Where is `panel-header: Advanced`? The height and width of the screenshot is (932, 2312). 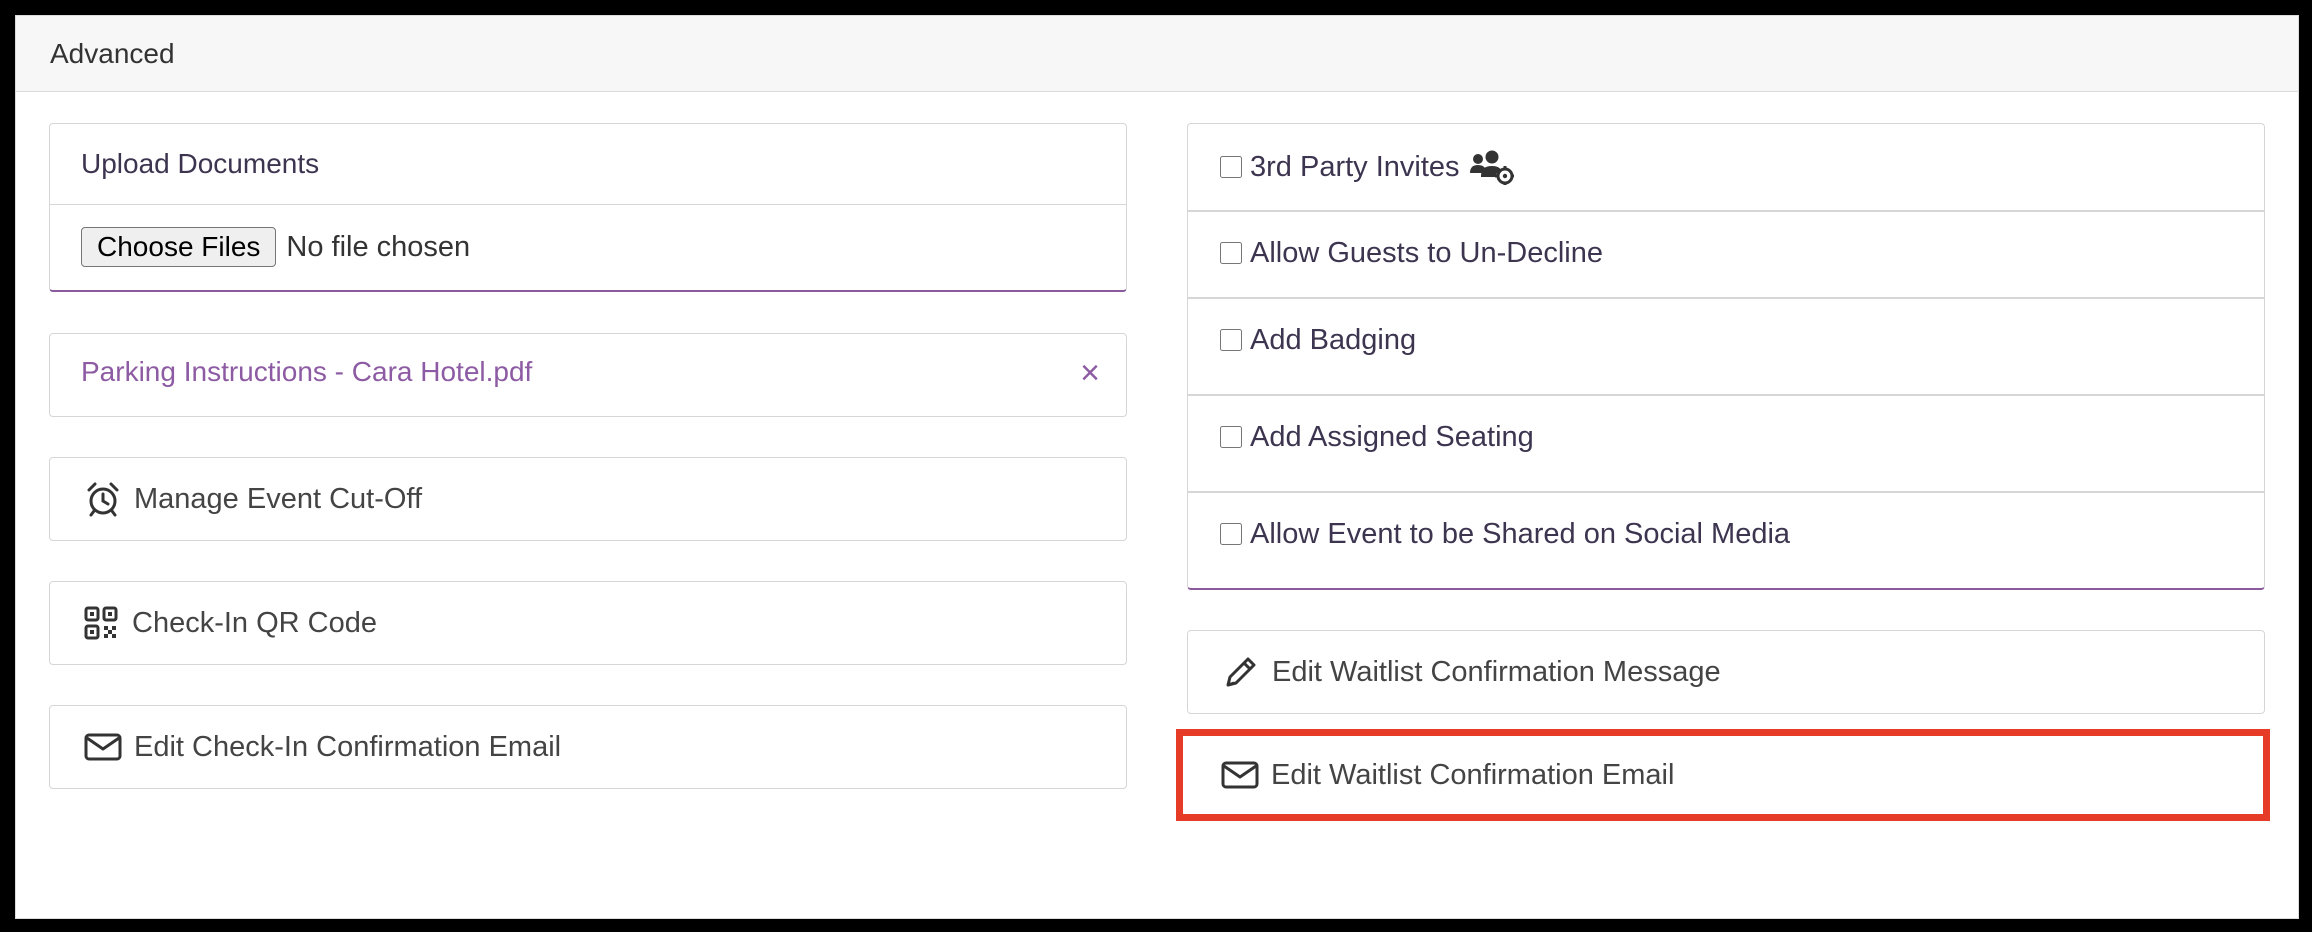
panel-header: Advanced is located at coordinates (1157, 54).